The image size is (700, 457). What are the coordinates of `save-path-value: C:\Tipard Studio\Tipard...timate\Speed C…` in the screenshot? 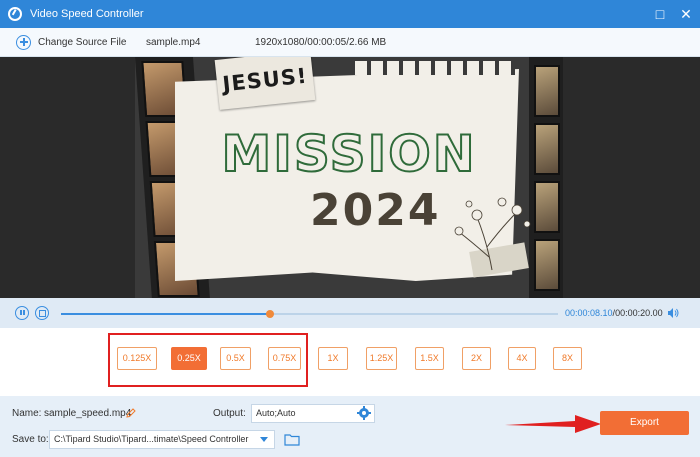 It's located at (151, 439).